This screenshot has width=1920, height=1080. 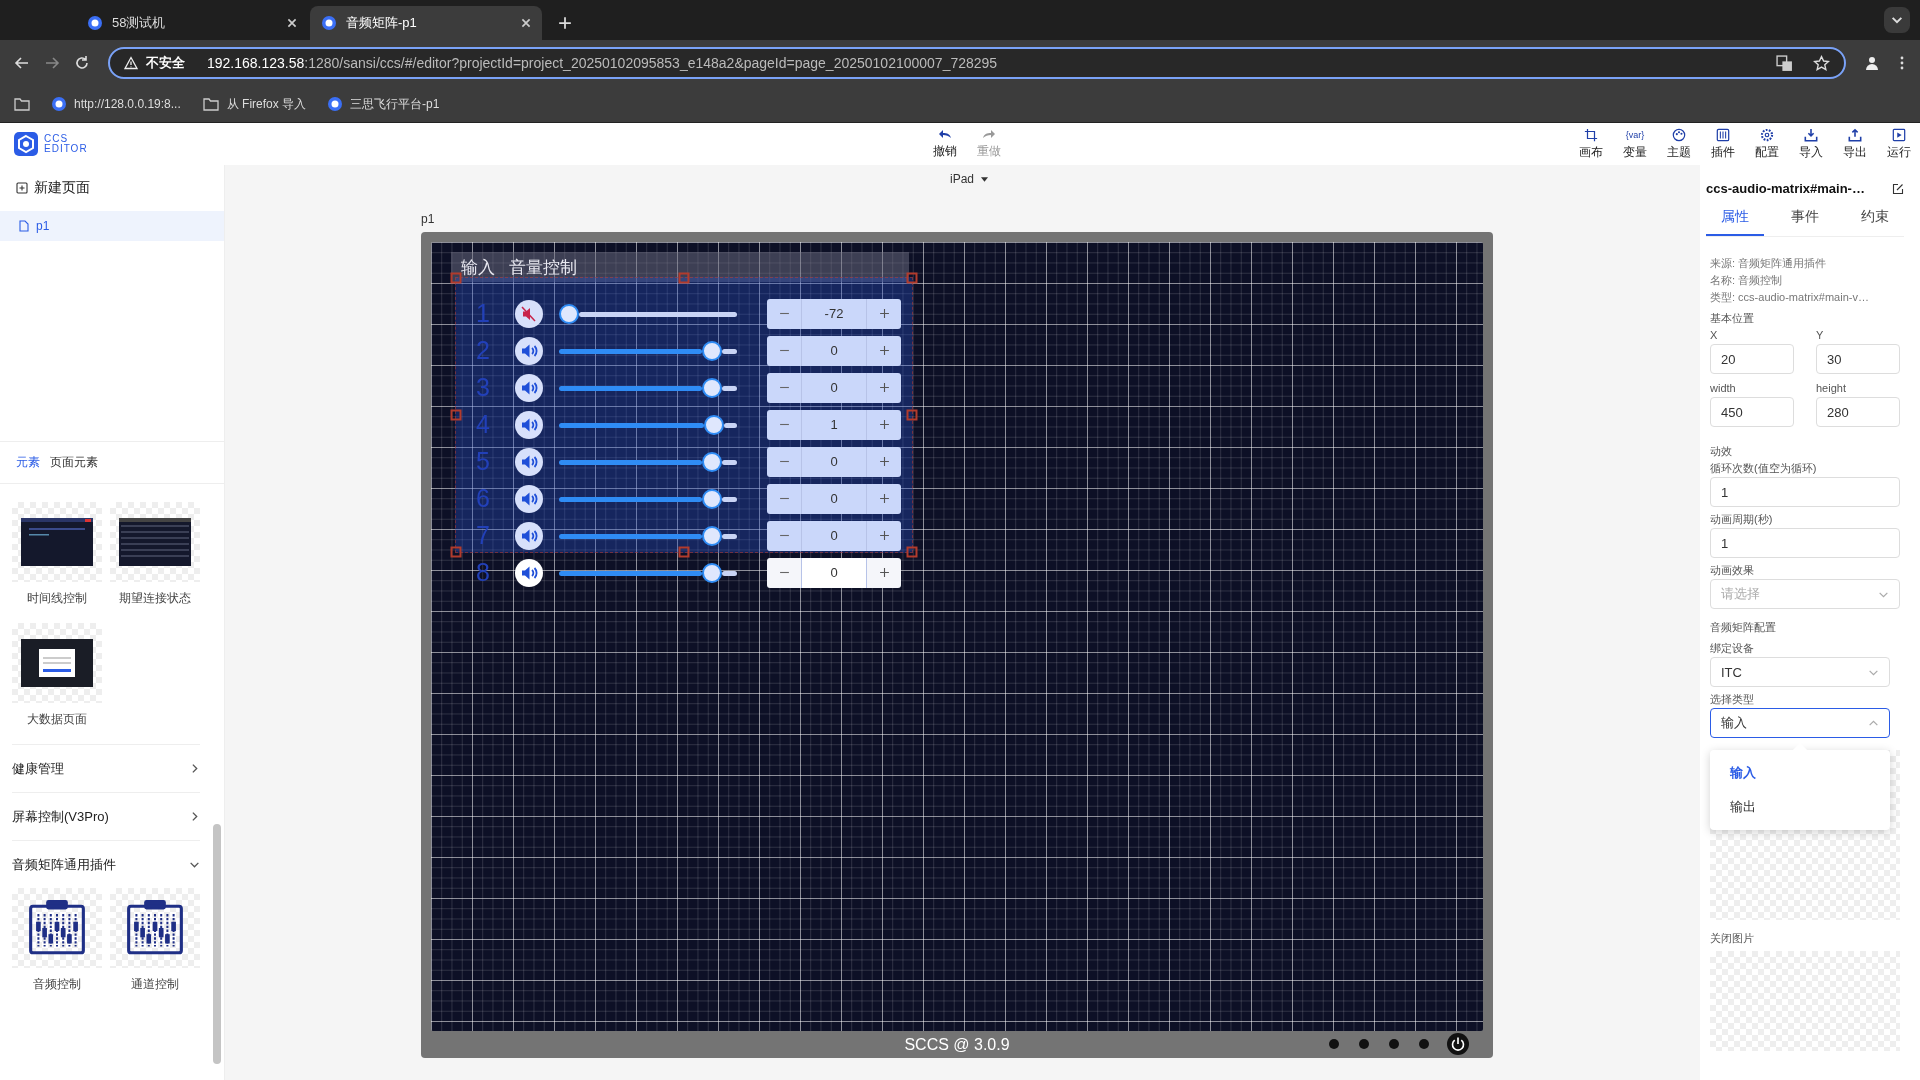 I want to click on toolbar-button: 导出, so click(x=1855, y=144).